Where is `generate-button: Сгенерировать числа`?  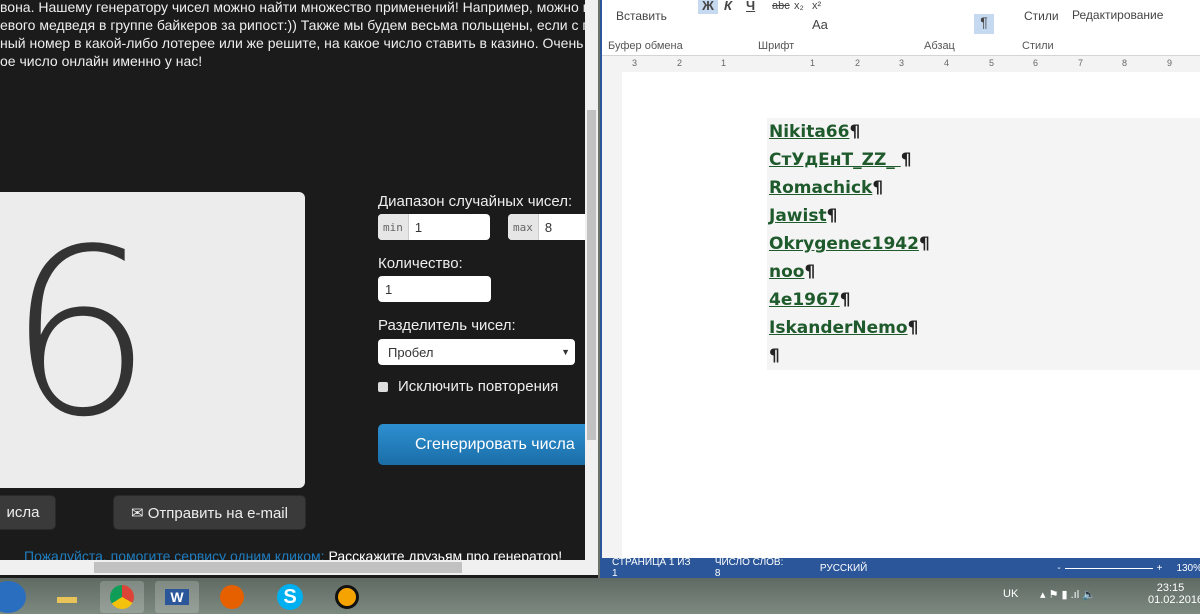
generate-button: Сгенерировать числа is located at coordinates (488, 444).